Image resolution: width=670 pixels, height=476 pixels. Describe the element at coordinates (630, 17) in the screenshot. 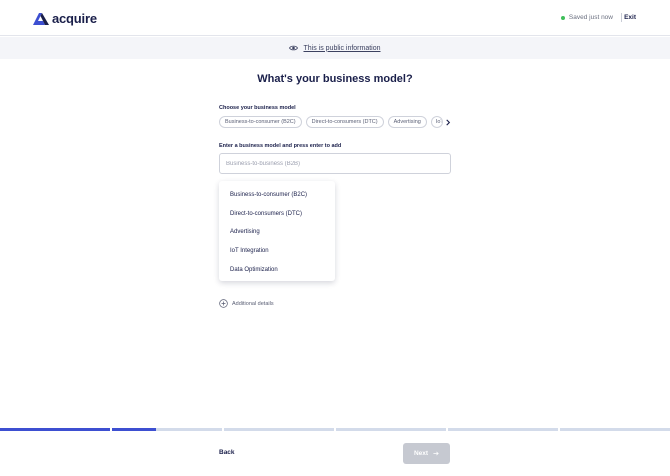

I see `exit-button: Exit` at that location.